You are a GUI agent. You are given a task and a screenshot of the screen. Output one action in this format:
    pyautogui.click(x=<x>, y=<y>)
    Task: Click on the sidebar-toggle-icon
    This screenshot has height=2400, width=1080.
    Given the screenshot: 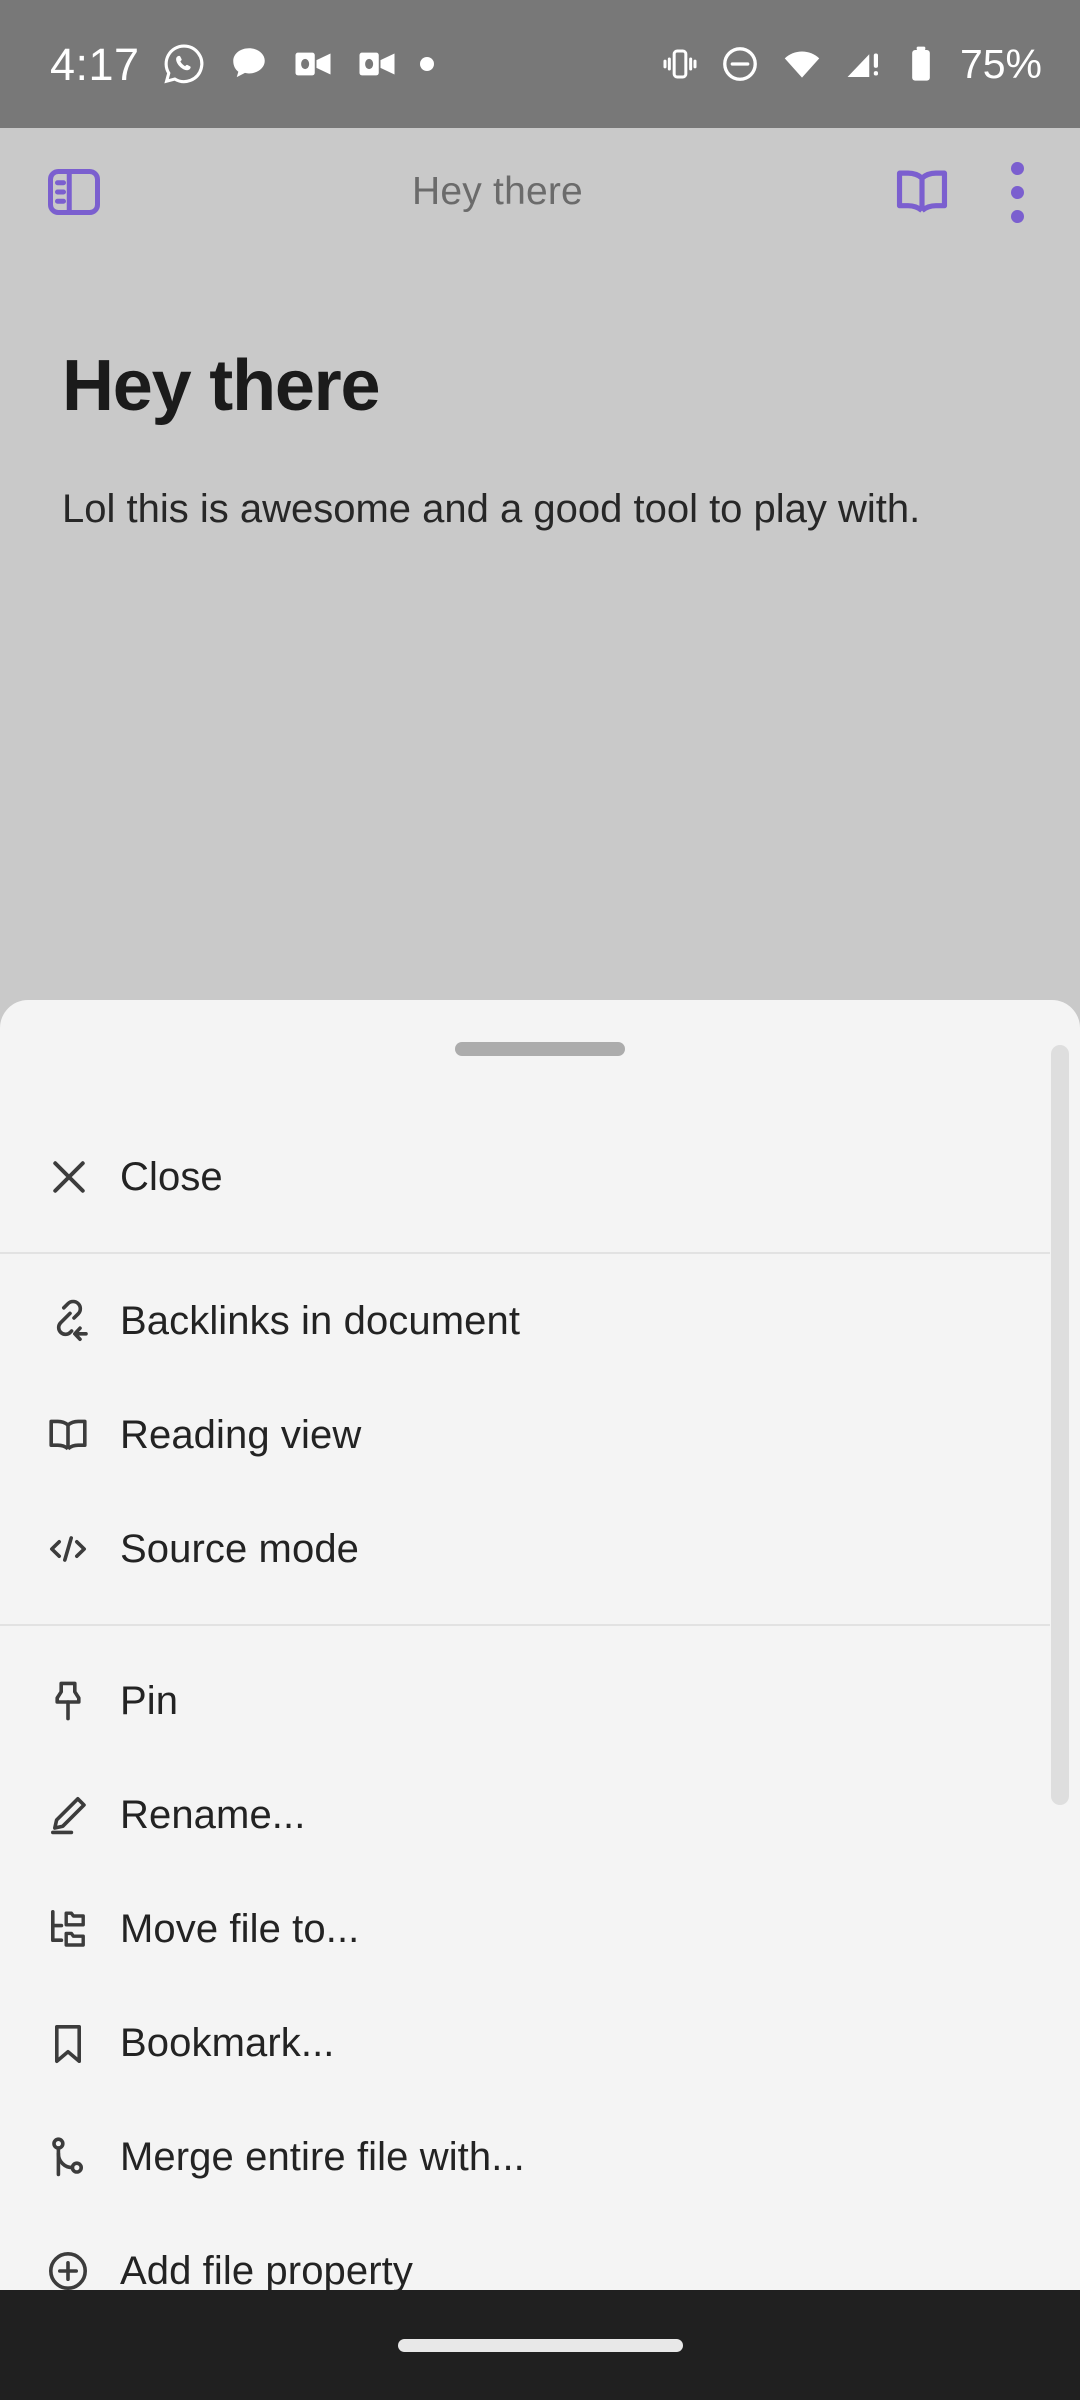 What is the action you would take?
    pyautogui.click(x=73, y=191)
    